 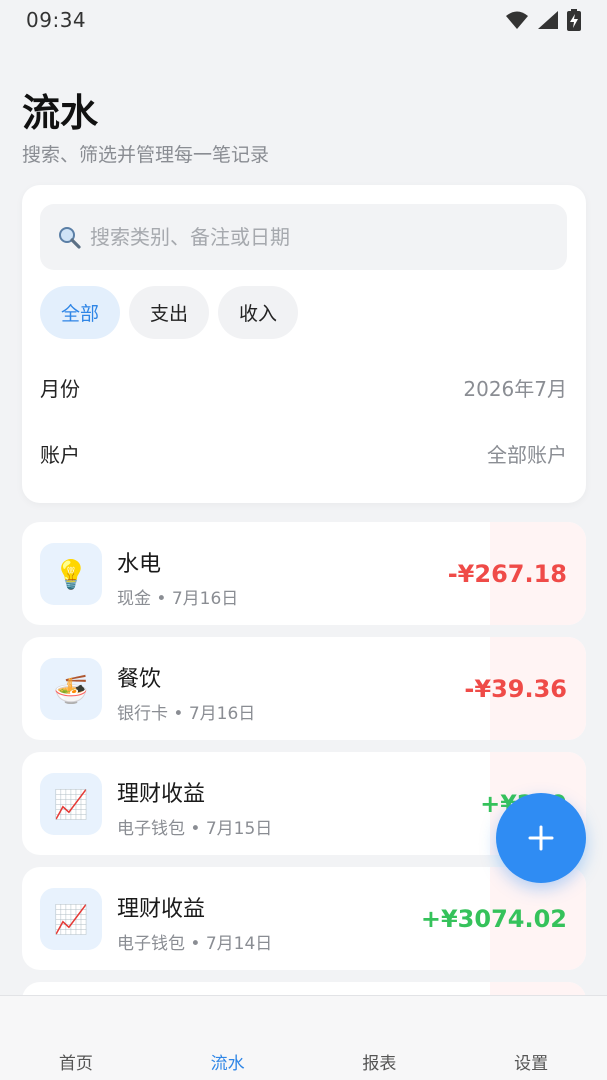 I want to click on page-subtitle: 搜索、筛选并管理每一笔记录, so click(x=146, y=155).